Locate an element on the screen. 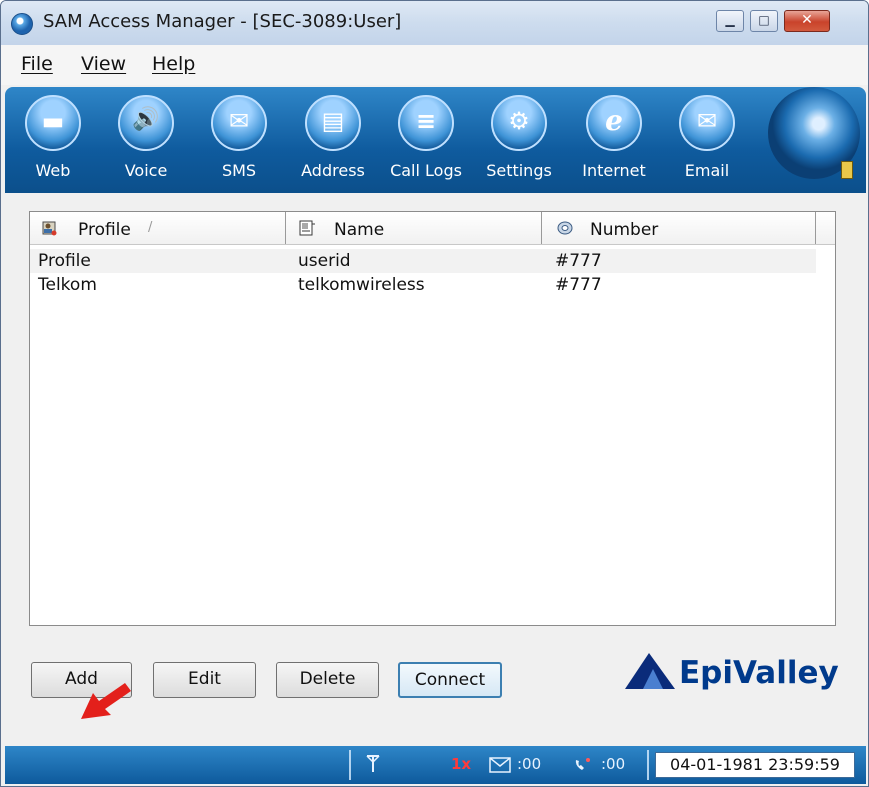  maximize-icon: □ is located at coordinates (764, 20).